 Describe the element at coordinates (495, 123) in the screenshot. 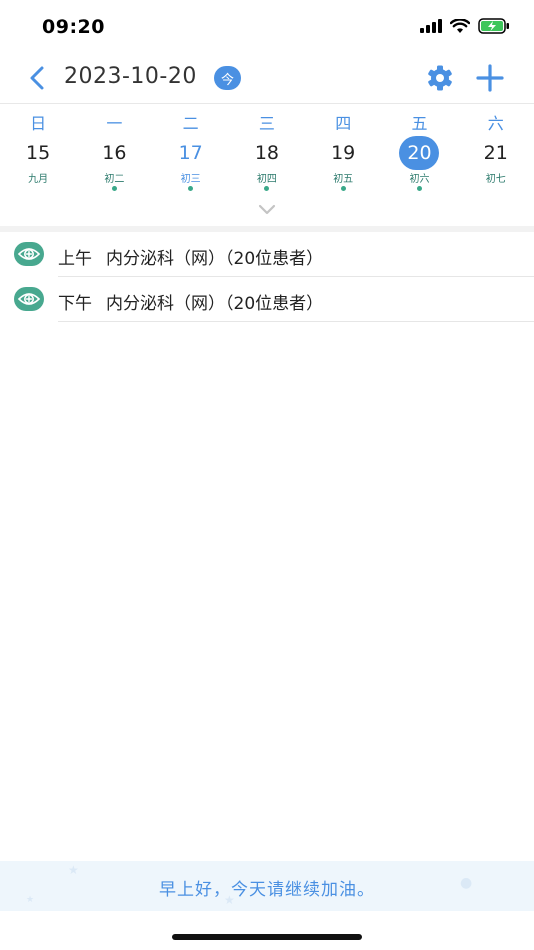

I see `weekday-label: 六` at that location.